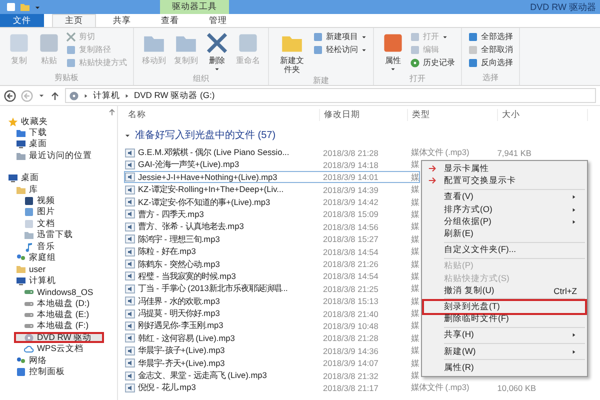 Image resolution: width=600 pixels, height=400 pixels. I want to click on menu-item: 刻录到光盘(T), so click(504, 307).